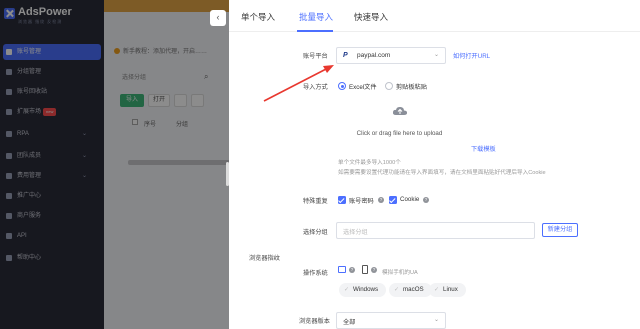  I want to click on mobile-ua-hint: 模拟手机的UA, so click(400, 273).